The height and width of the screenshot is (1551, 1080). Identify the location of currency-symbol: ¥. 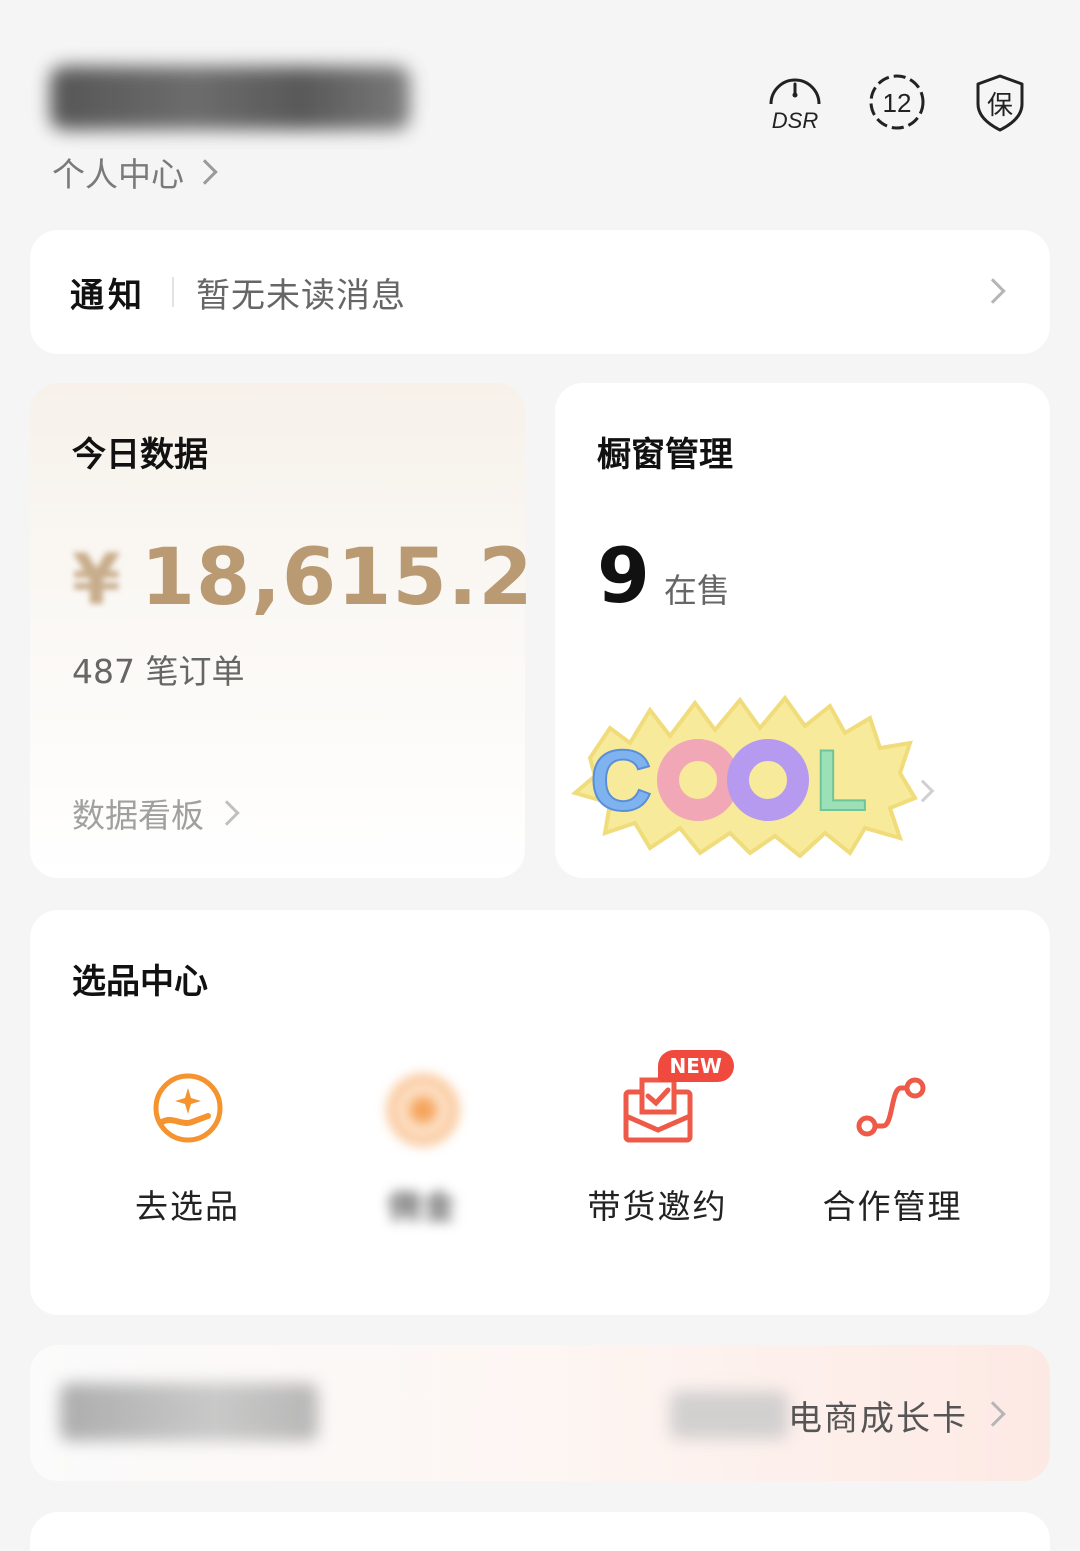
(96, 580).